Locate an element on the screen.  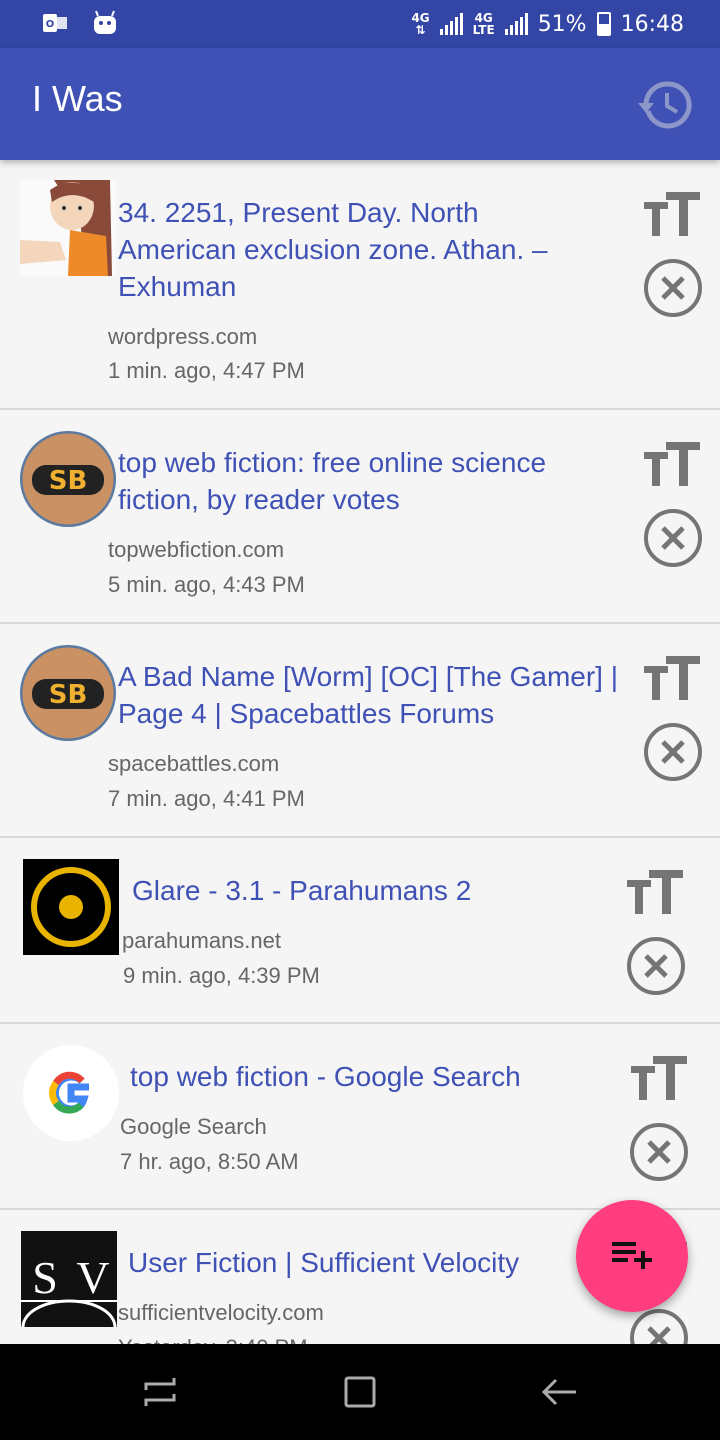
app-title: I Was is located at coordinates (77, 98).